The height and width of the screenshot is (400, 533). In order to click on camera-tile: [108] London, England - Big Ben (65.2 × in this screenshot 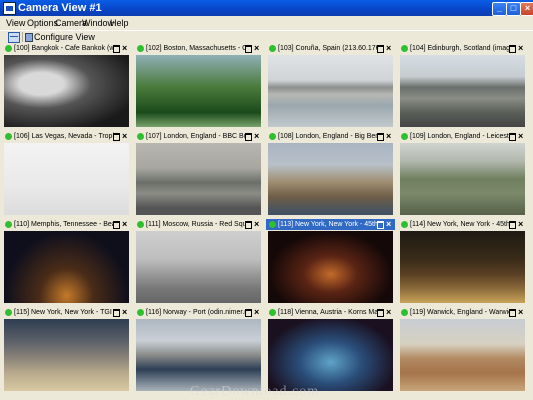, I will do `click(330, 174)`.